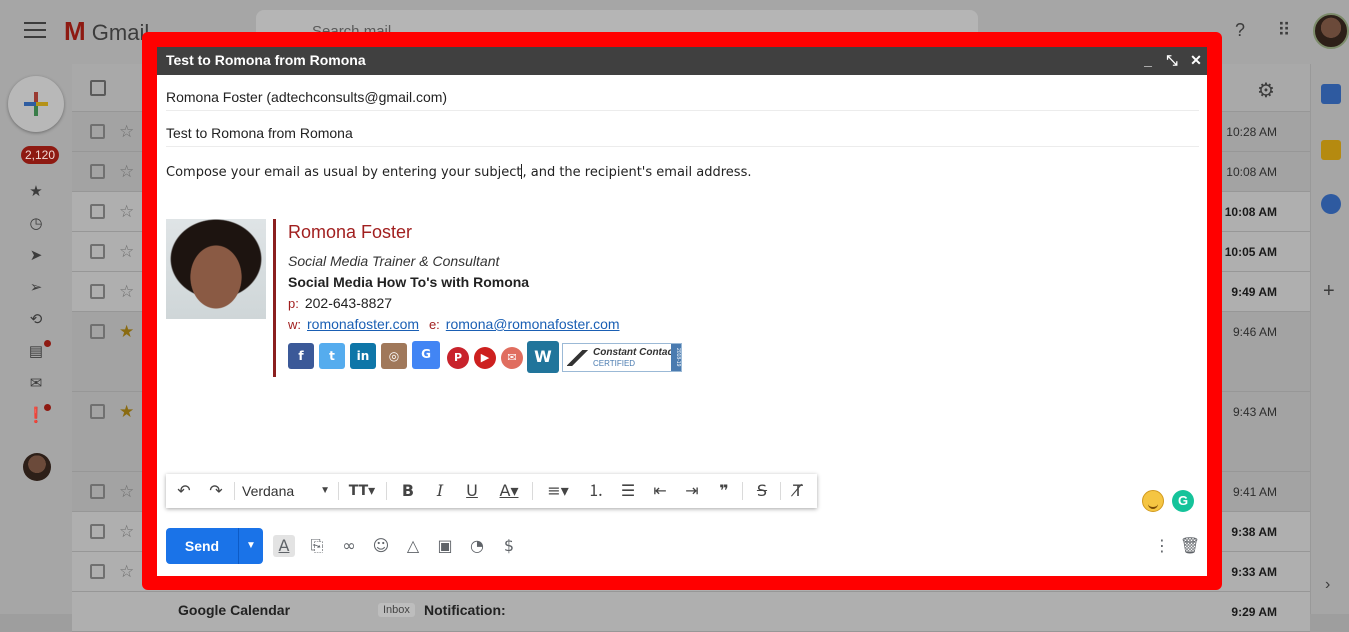  Describe the element at coordinates (477, 546) in the screenshot. I see `confidential-icon: ◔` at that location.